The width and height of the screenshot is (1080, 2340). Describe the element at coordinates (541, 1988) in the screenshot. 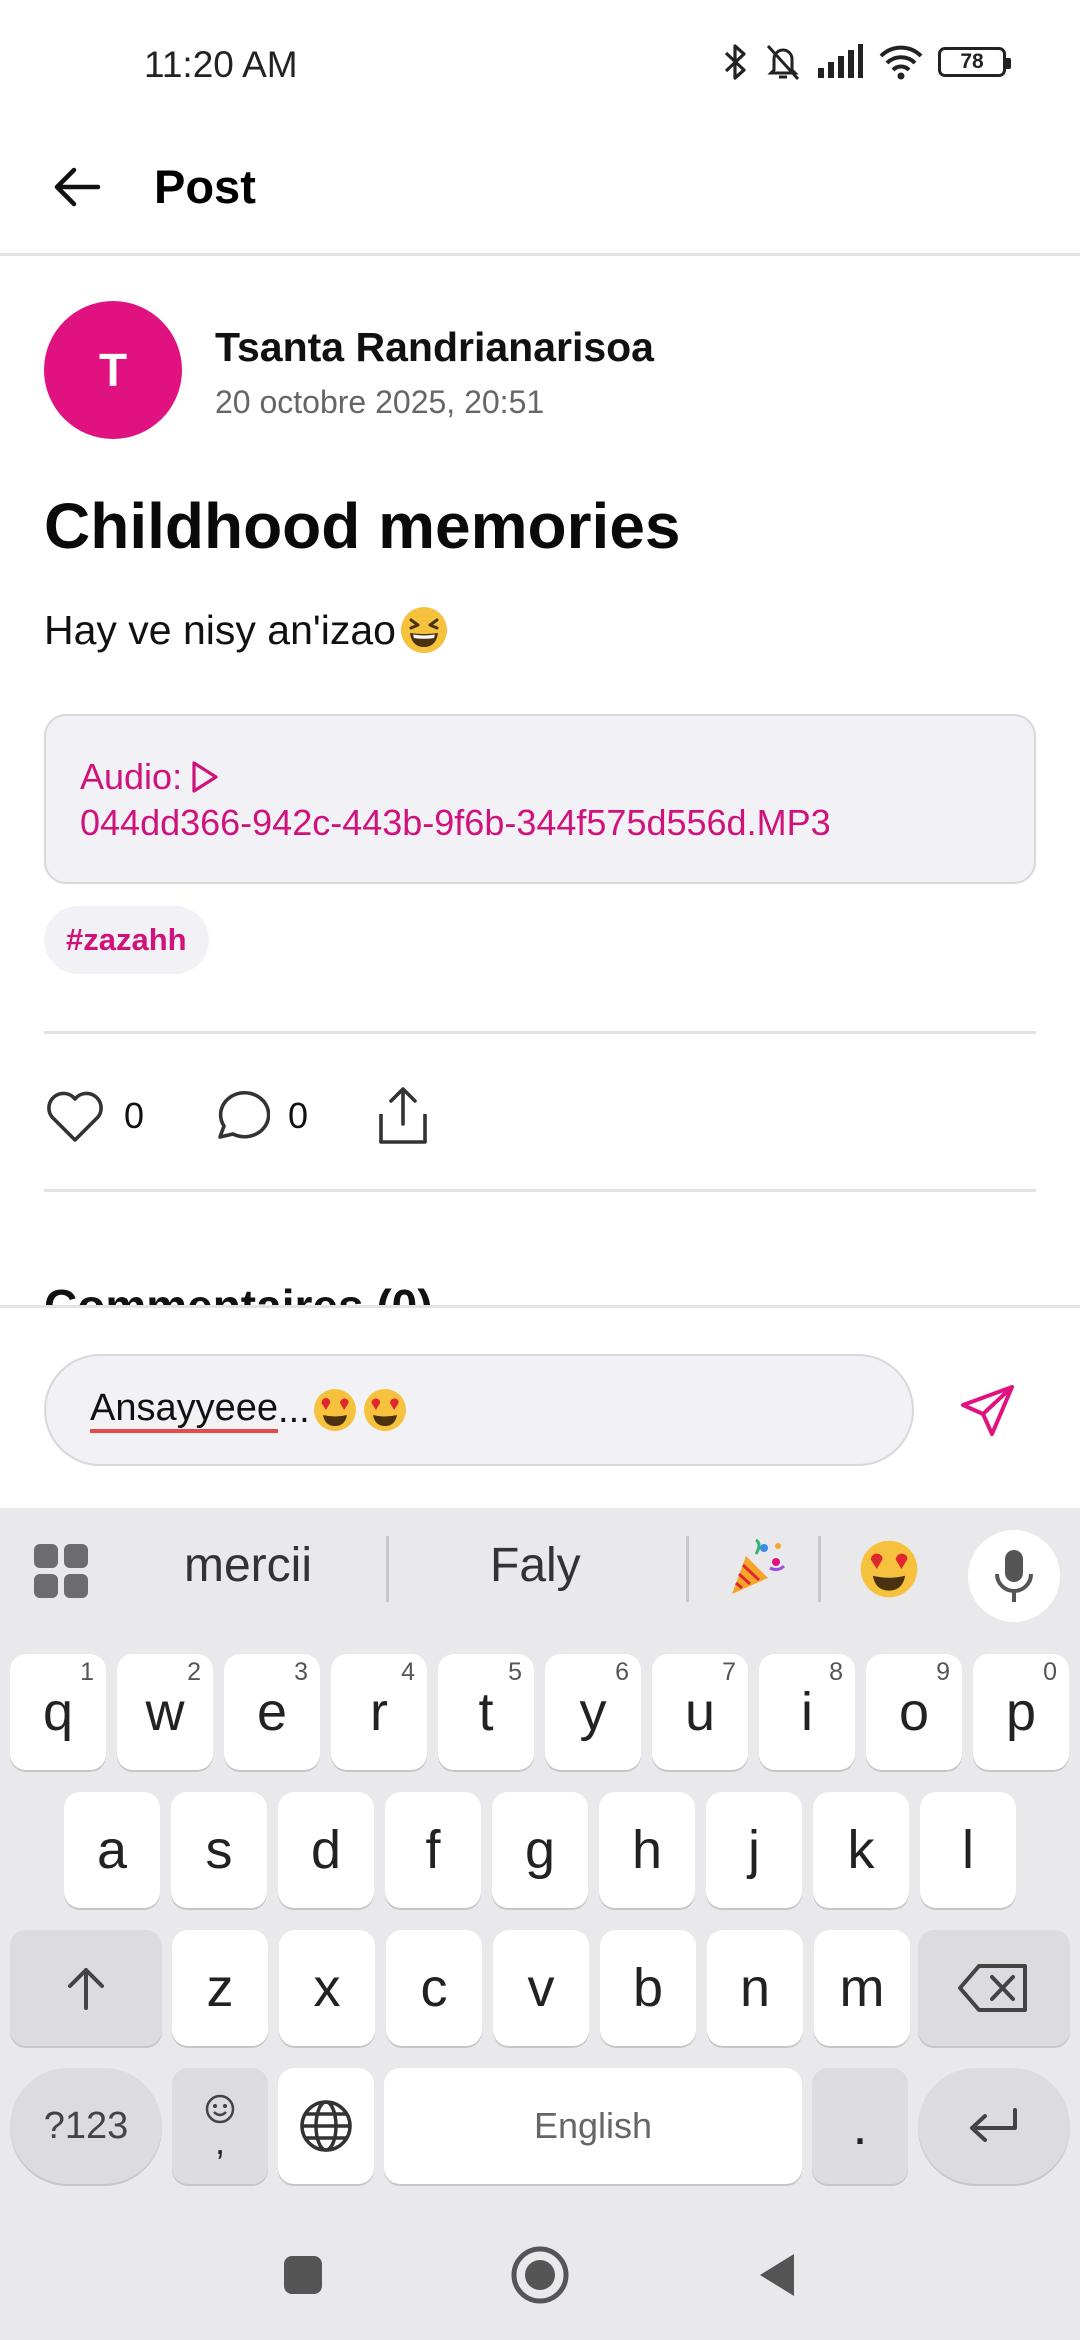

I see `key-v: v` at that location.